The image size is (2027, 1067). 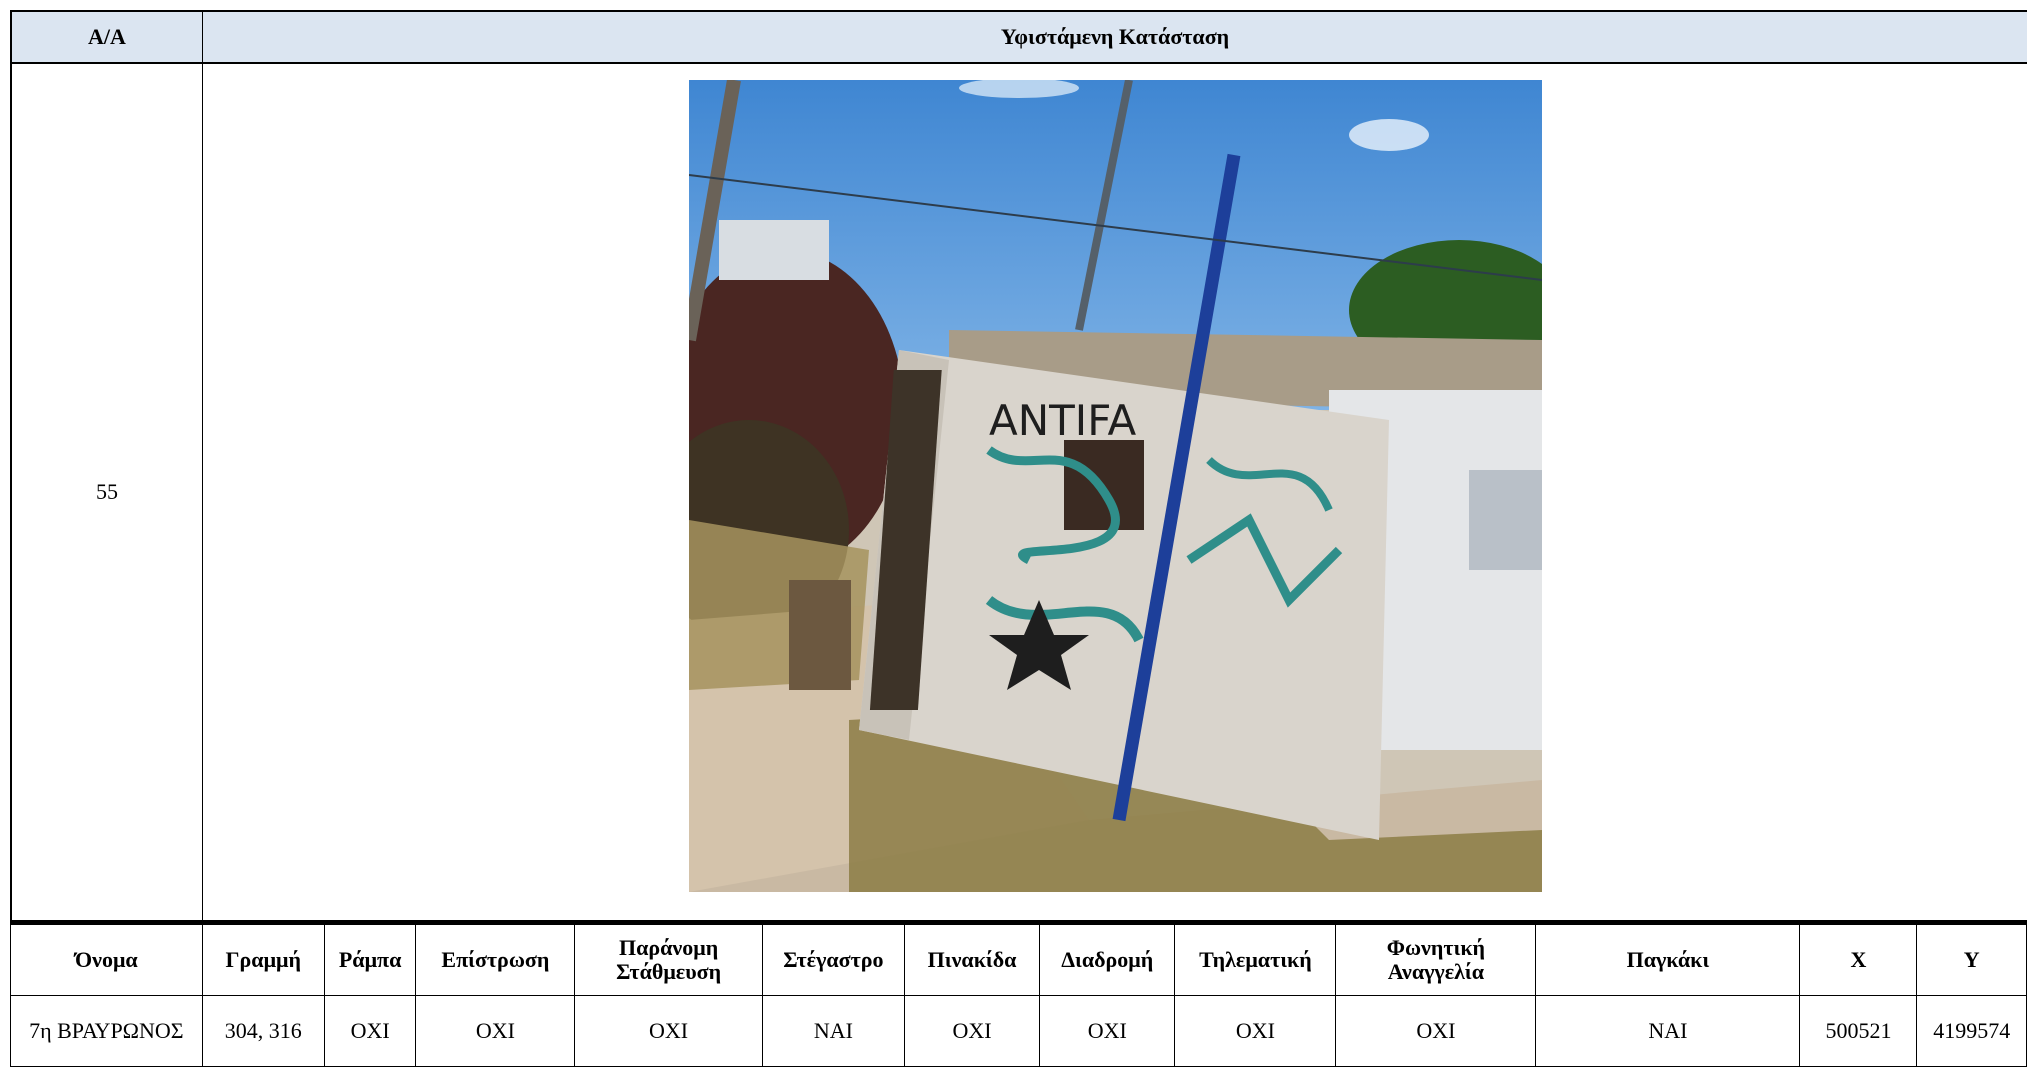 What do you see at coordinates (1858, 1031) in the screenshot?
I see `value-x: 500521` at bounding box center [1858, 1031].